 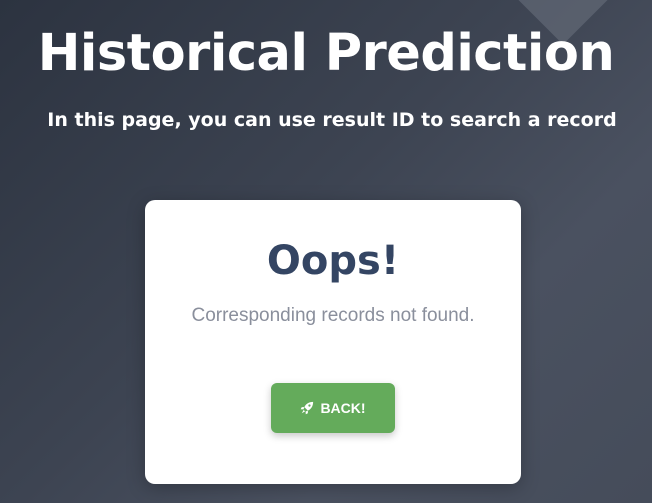 What do you see at coordinates (307, 408) in the screenshot?
I see `rocket-icon` at bounding box center [307, 408].